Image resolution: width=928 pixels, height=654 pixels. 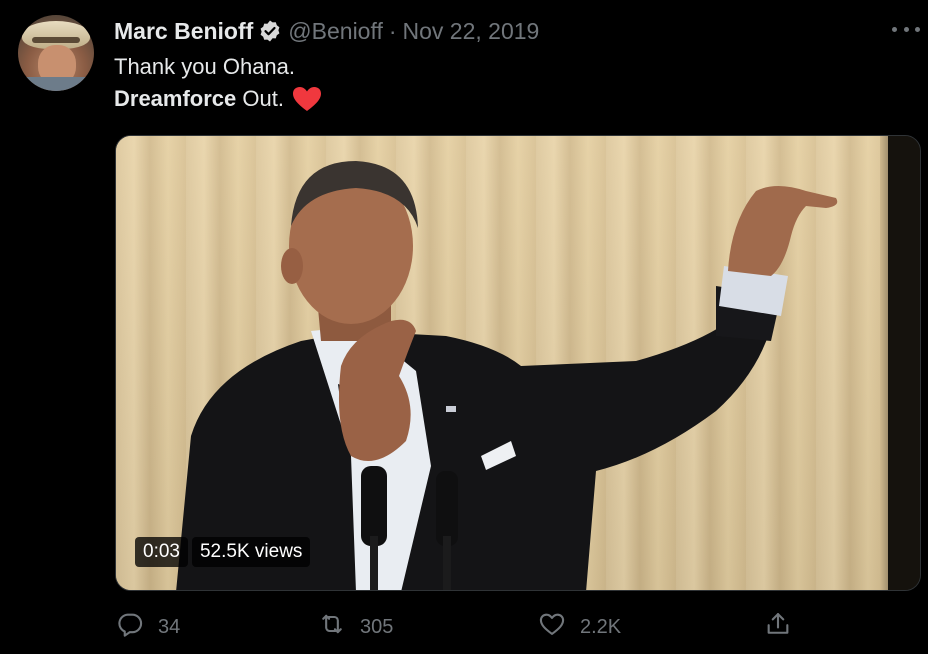 I want to click on video-views: 52.5K views, so click(x=251, y=552).